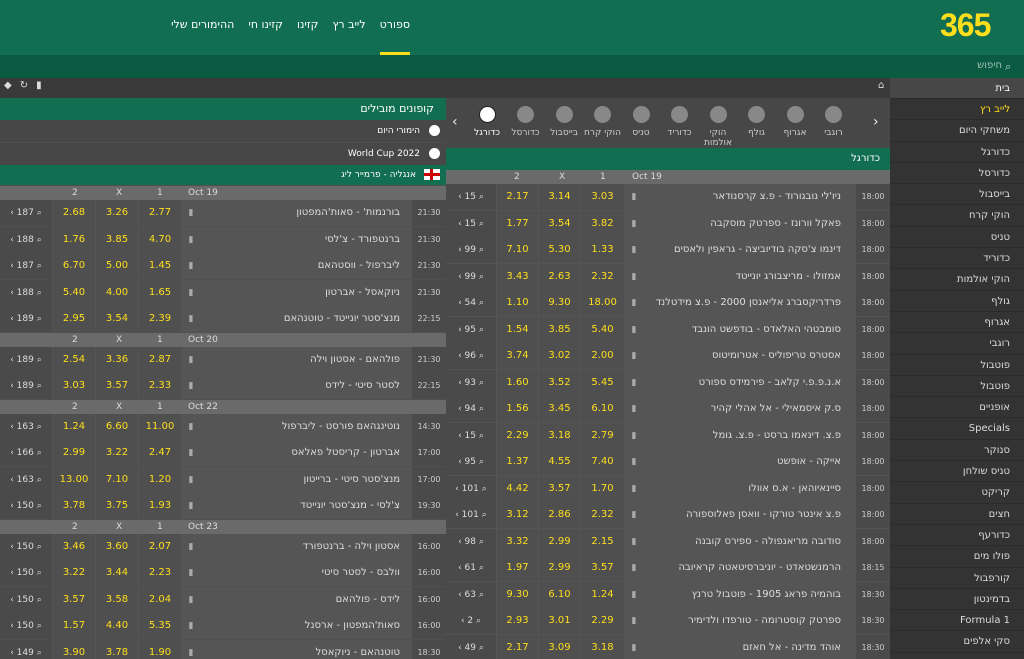 The height and width of the screenshot is (659, 1024). What do you see at coordinates (957, 152) in the screenshot?
I see `sidebar-item: כדורגל` at bounding box center [957, 152].